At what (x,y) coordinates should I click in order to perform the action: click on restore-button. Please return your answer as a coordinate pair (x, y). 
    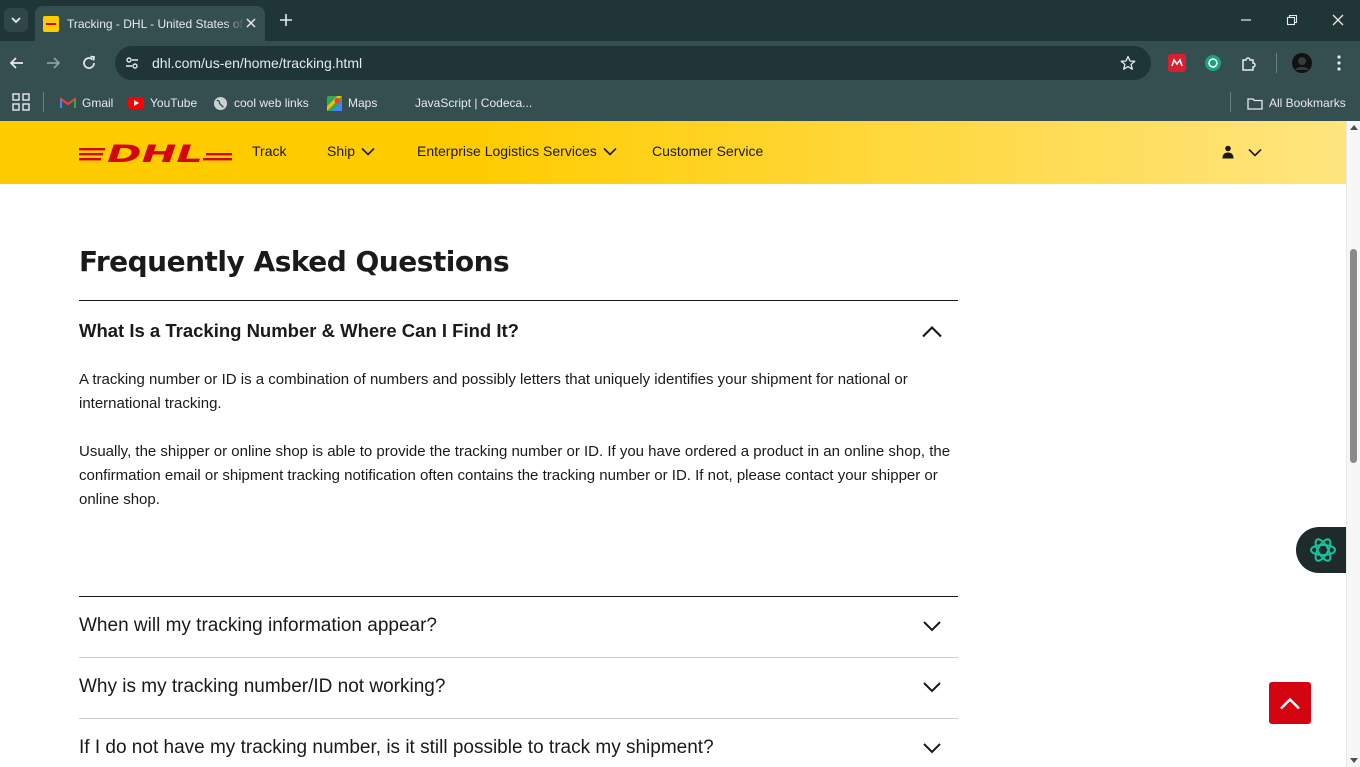
    Looking at the image, I should click on (1292, 20).